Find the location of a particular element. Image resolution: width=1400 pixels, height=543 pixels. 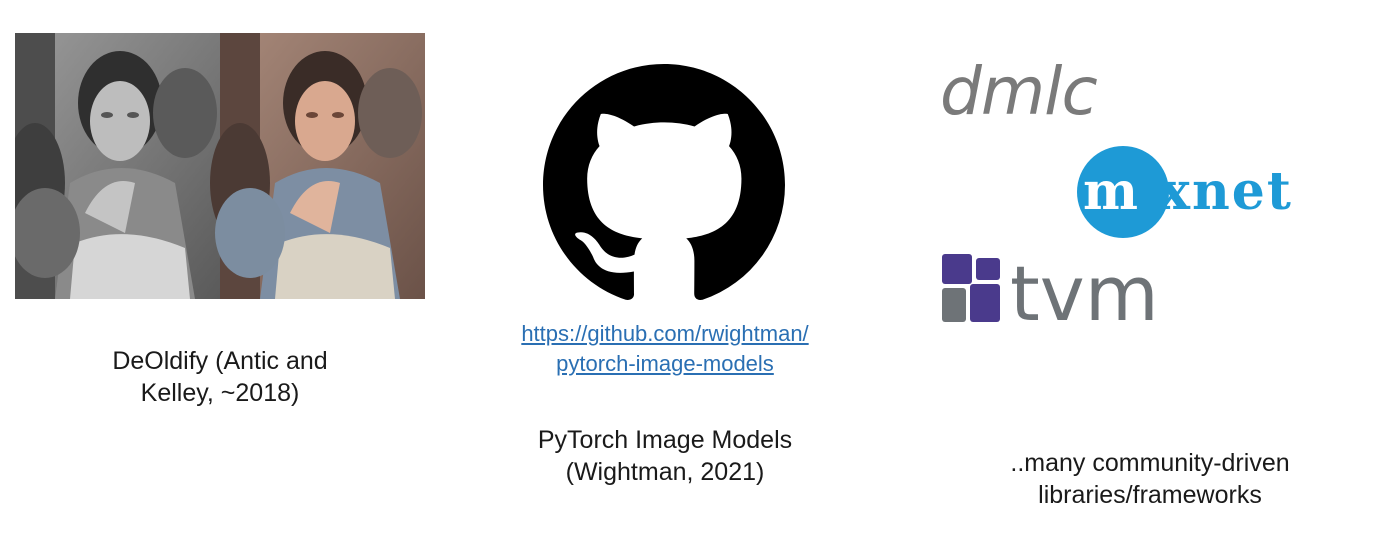

bw-photo is located at coordinates (117, 166).